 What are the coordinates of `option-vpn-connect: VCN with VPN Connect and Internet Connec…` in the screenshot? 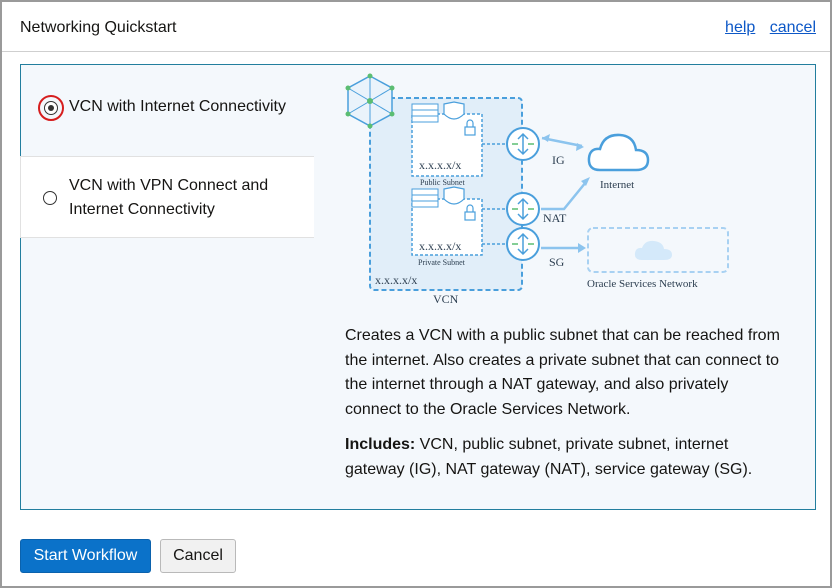 It's located at (167, 197).